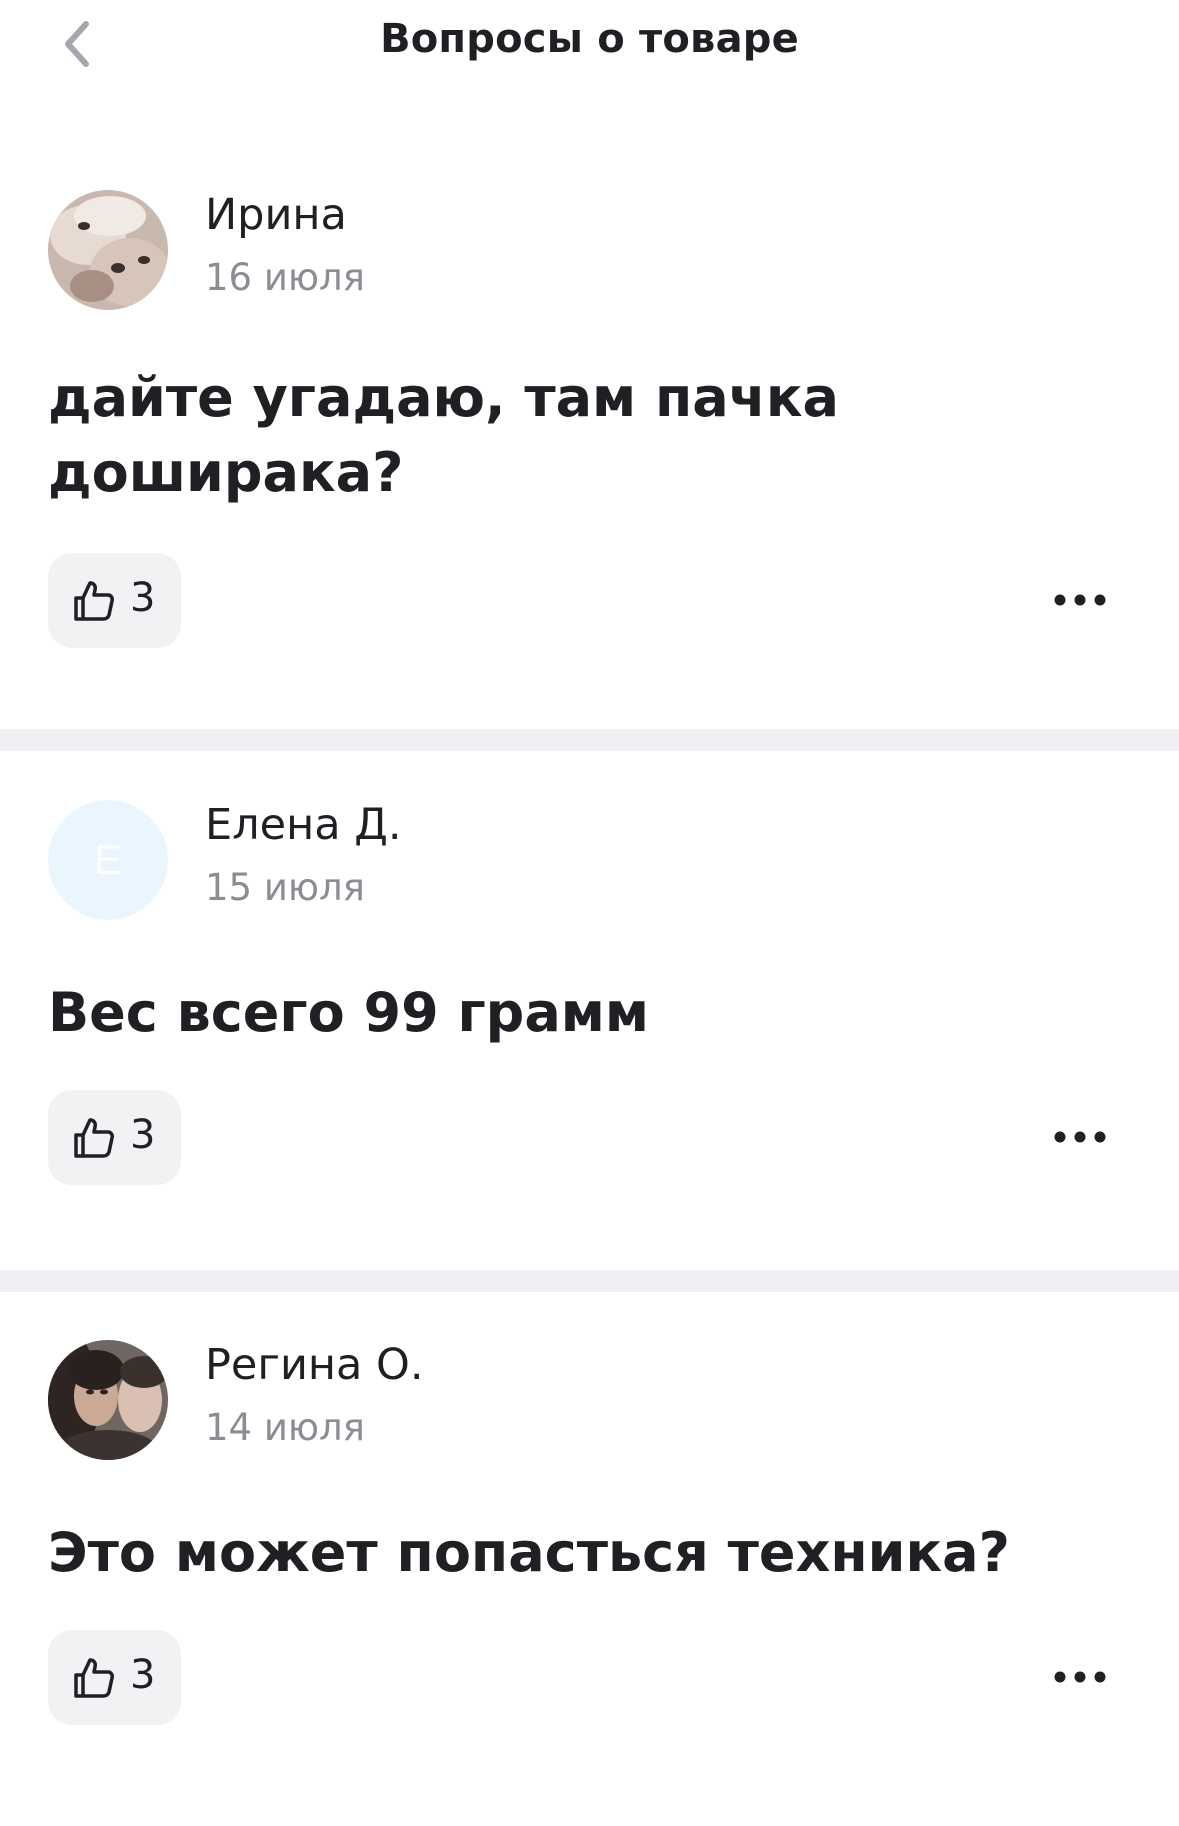  I want to click on question-text: Это может попасться техника?, so click(529, 1552).